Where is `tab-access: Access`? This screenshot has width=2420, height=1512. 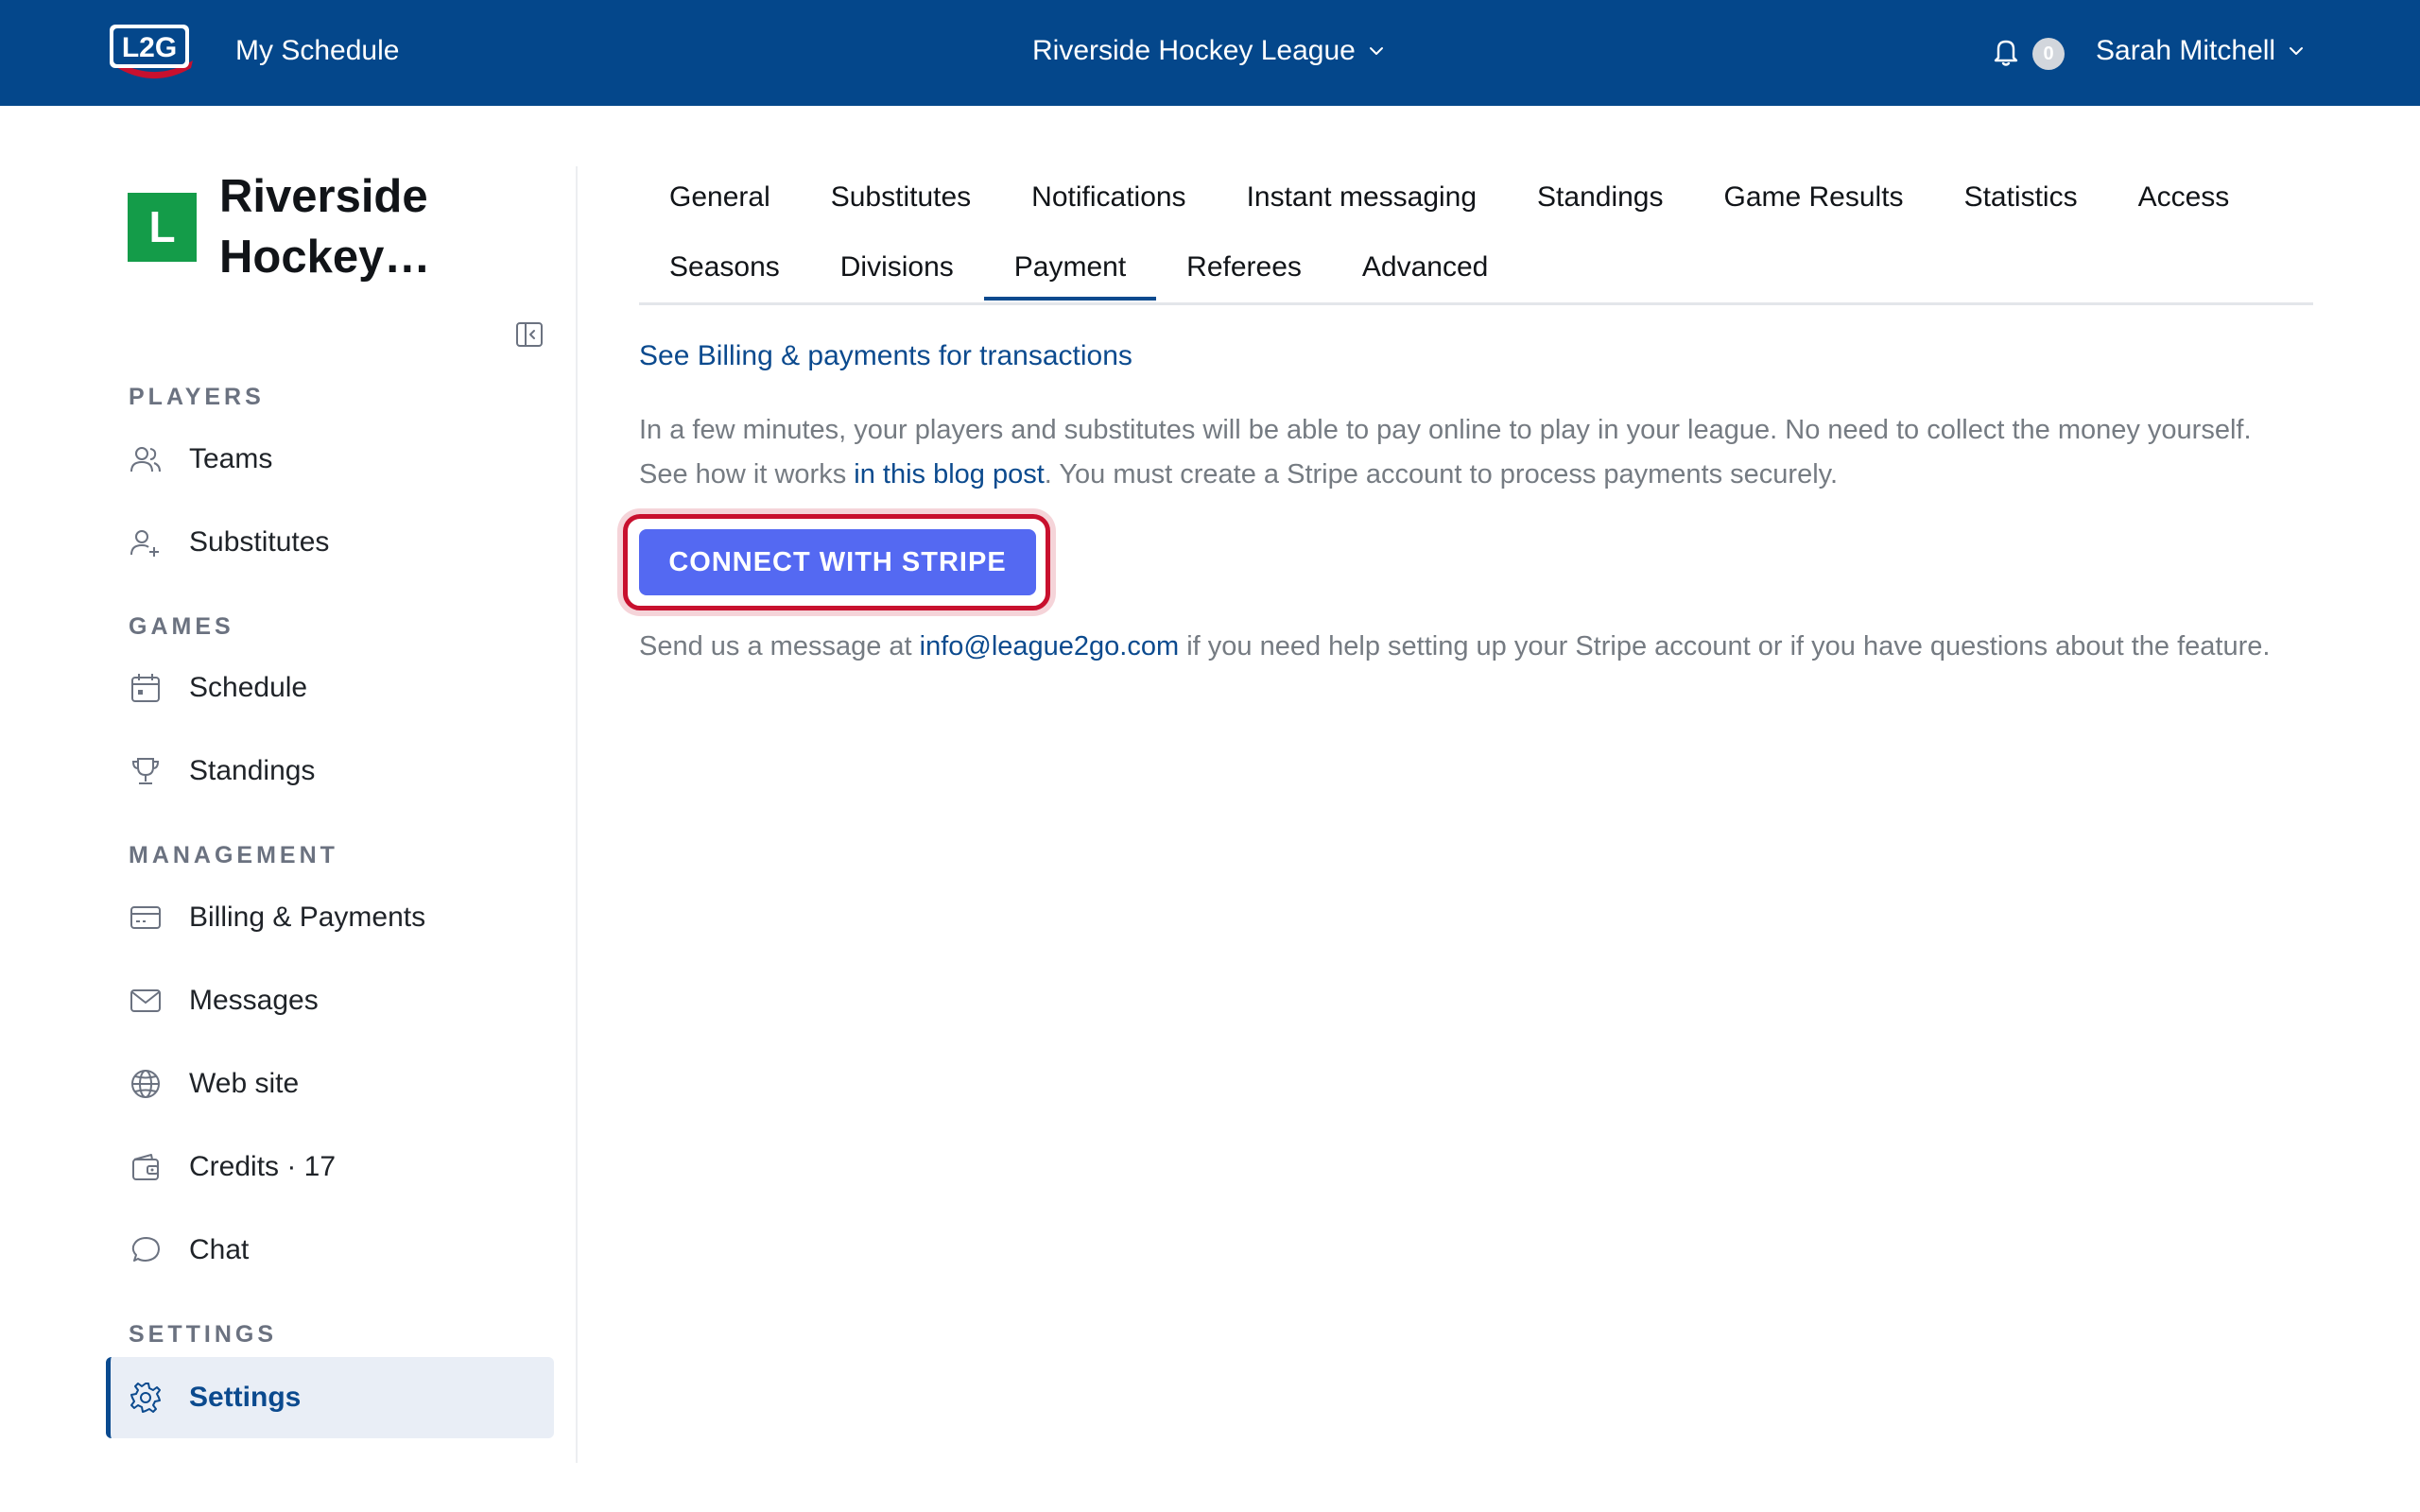 tab-access: Access is located at coordinates (2184, 197).